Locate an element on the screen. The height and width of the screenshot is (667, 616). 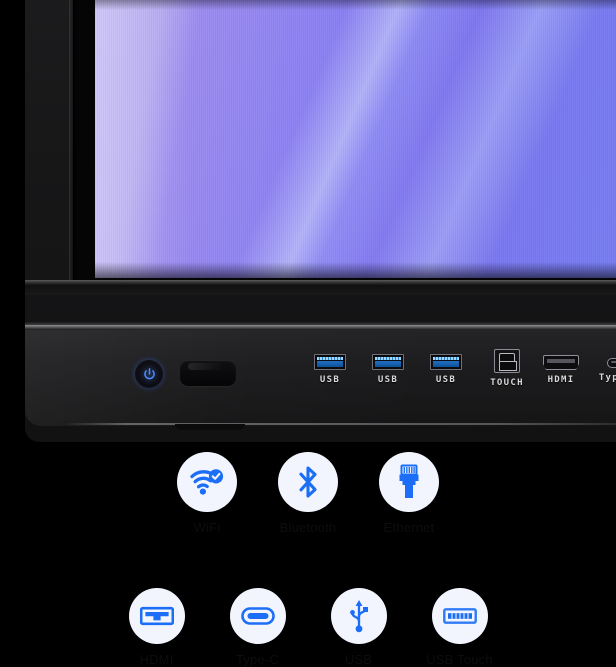
icon-item-wifi: WiFi is located at coordinates (207, 493).